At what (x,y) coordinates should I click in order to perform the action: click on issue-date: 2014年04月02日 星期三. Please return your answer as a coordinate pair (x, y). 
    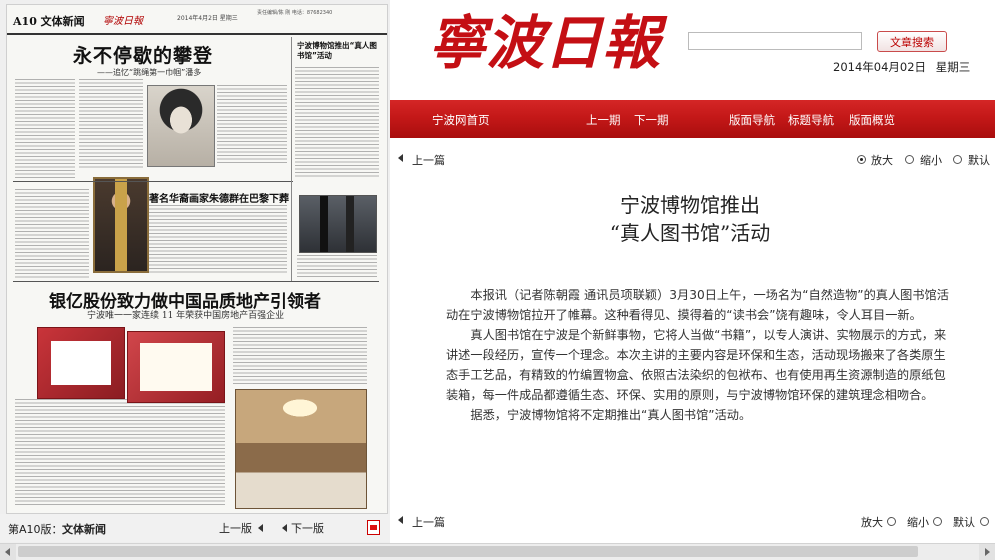
    Looking at the image, I should click on (901, 67).